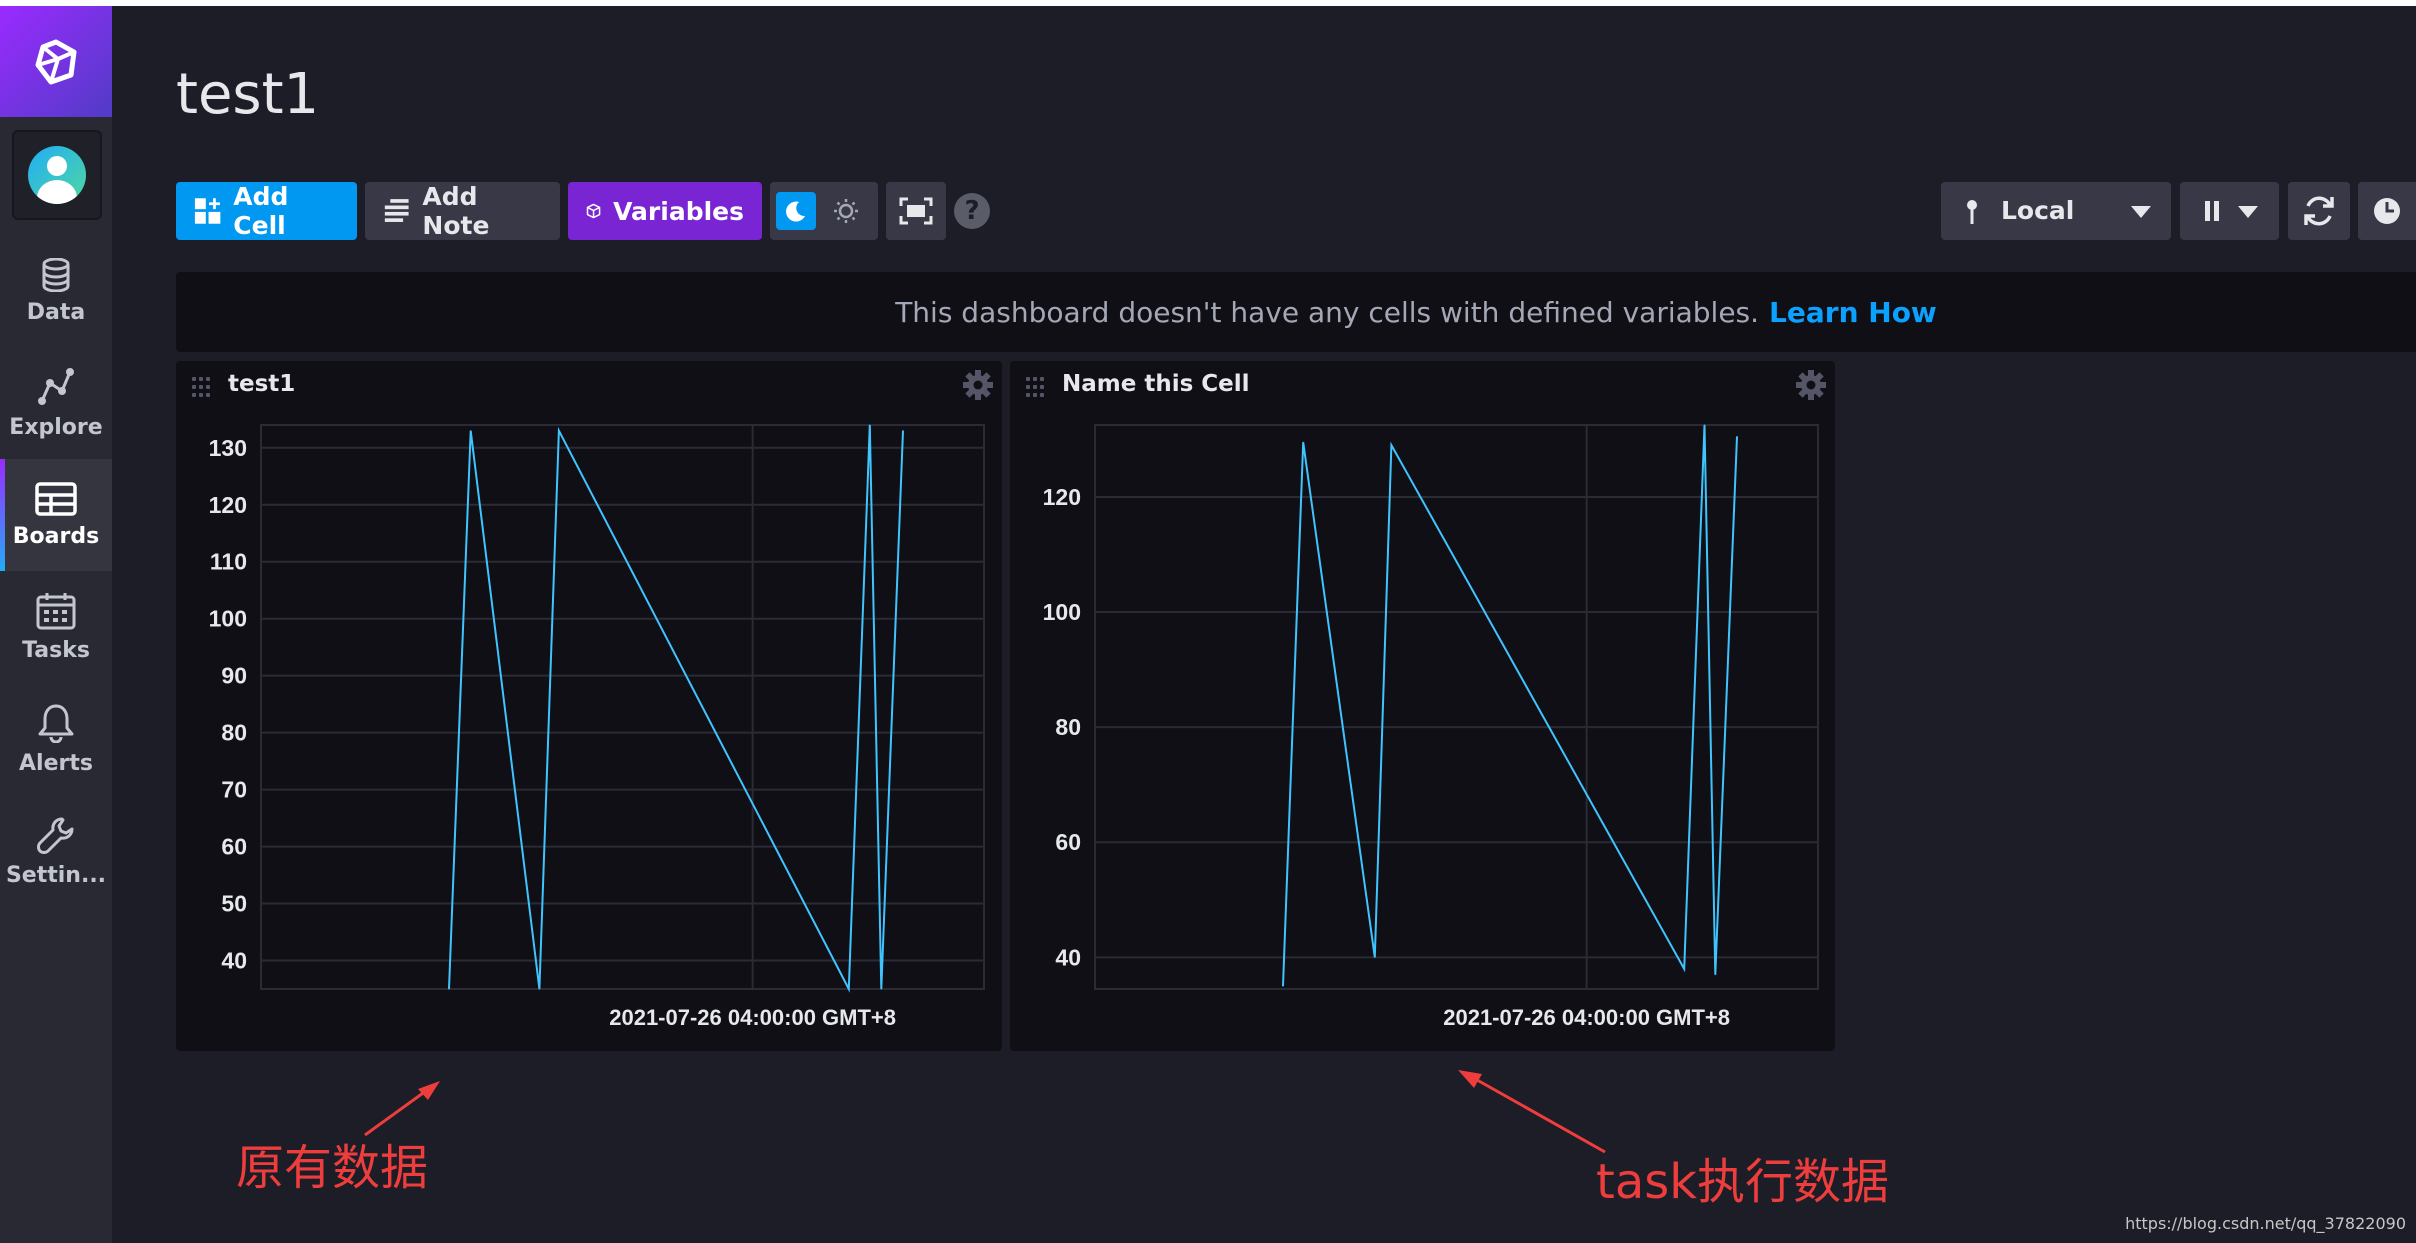 This screenshot has width=2416, height=1243. I want to click on annotation-arrows, so click(985, 1112).